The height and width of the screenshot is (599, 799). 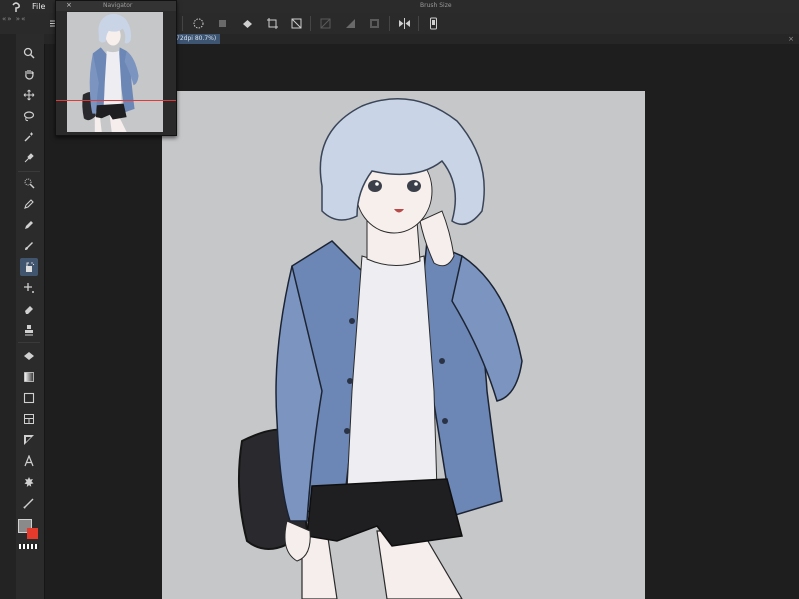 I want to click on brush-icon, so click(x=29, y=246).